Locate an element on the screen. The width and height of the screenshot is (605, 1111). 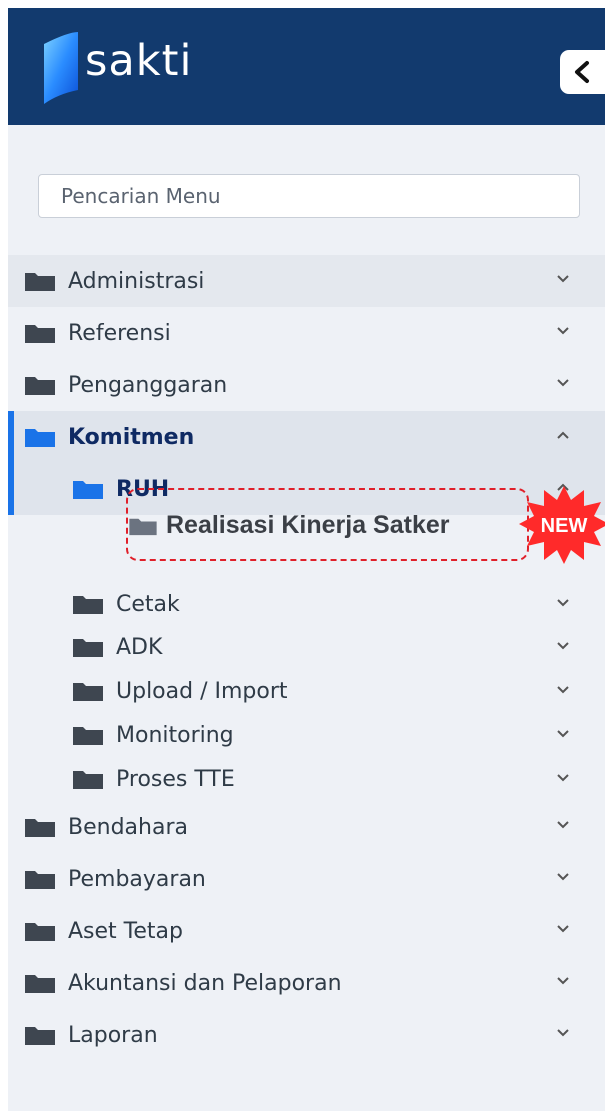
menu-item-komitmen: Komitmen is located at coordinates (306, 437).